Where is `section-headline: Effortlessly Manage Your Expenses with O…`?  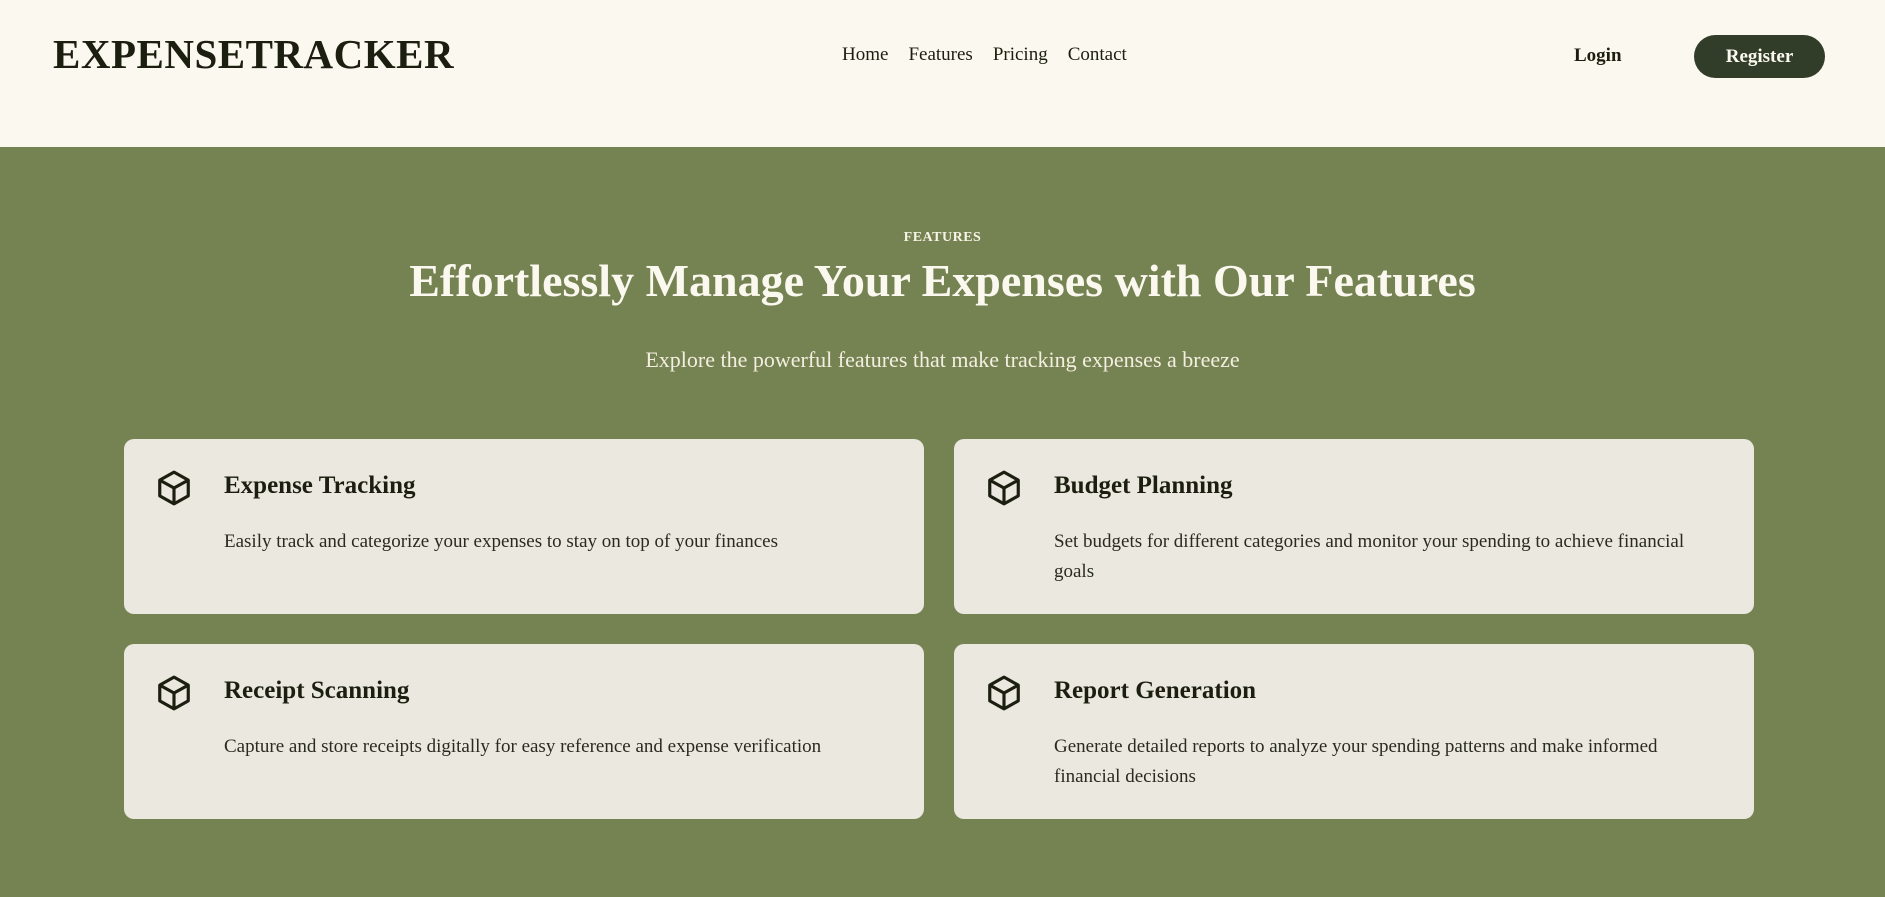
section-headline: Effortlessly Manage Your Expenses with O… is located at coordinates (942, 280).